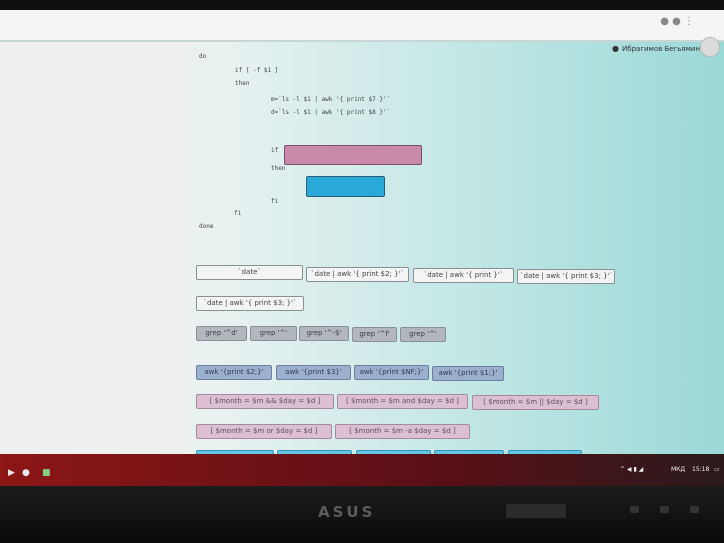  Describe the element at coordinates (206, 226) in the screenshot. I see `code-line-done: done` at that location.